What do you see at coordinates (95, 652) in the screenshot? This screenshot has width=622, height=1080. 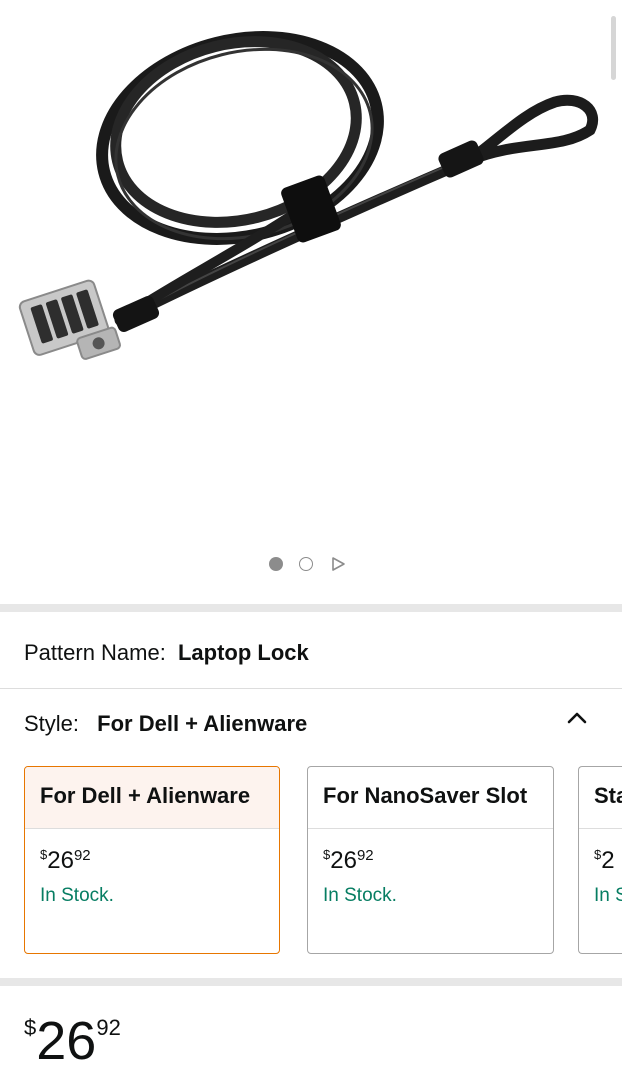 I see `pattern-name-label: Pattern Name:` at bounding box center [95, 652].